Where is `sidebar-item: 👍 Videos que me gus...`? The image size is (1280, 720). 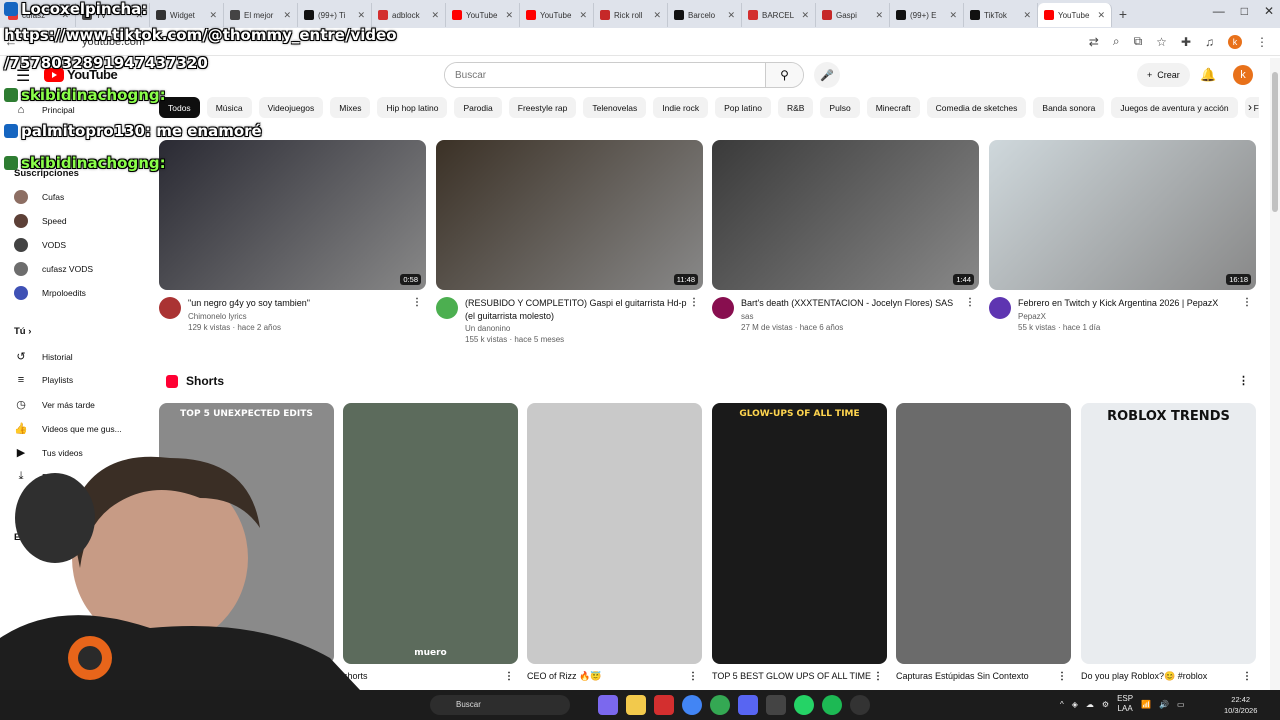 sidebar-item: 👍 Videos que me gus... is located at coordinates (68, 428).